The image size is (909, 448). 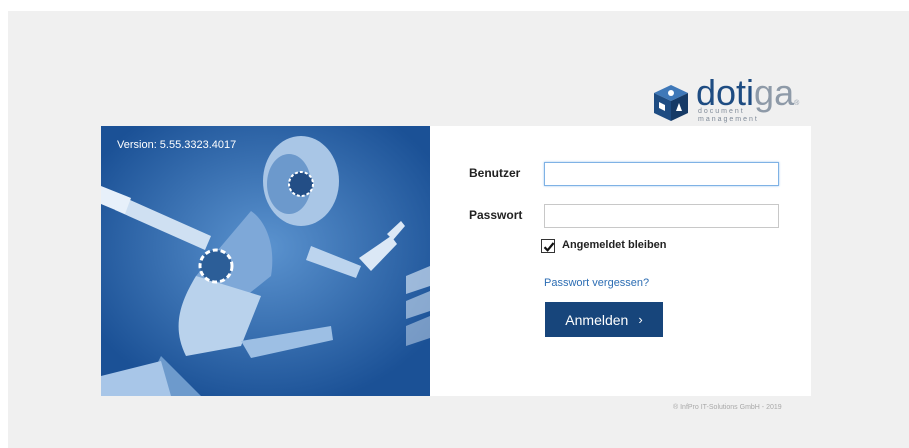 I want to click on login-button: Anmelden ›, so click(x=604, y=319).